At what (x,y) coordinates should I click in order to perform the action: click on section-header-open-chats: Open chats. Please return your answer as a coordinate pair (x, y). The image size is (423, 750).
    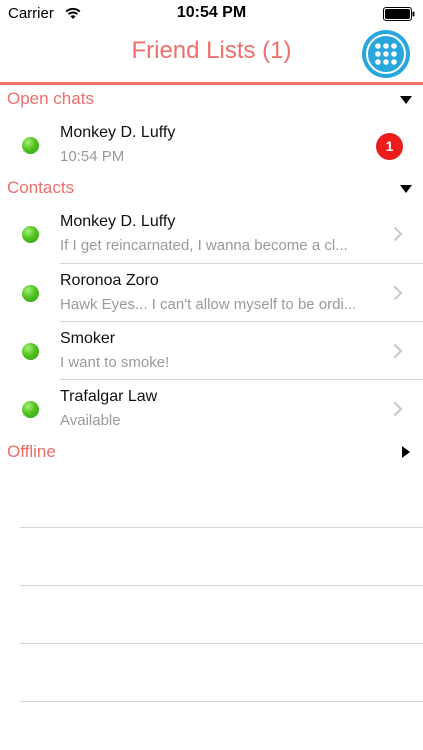
    Looking at the image, I should click on (211, 101).